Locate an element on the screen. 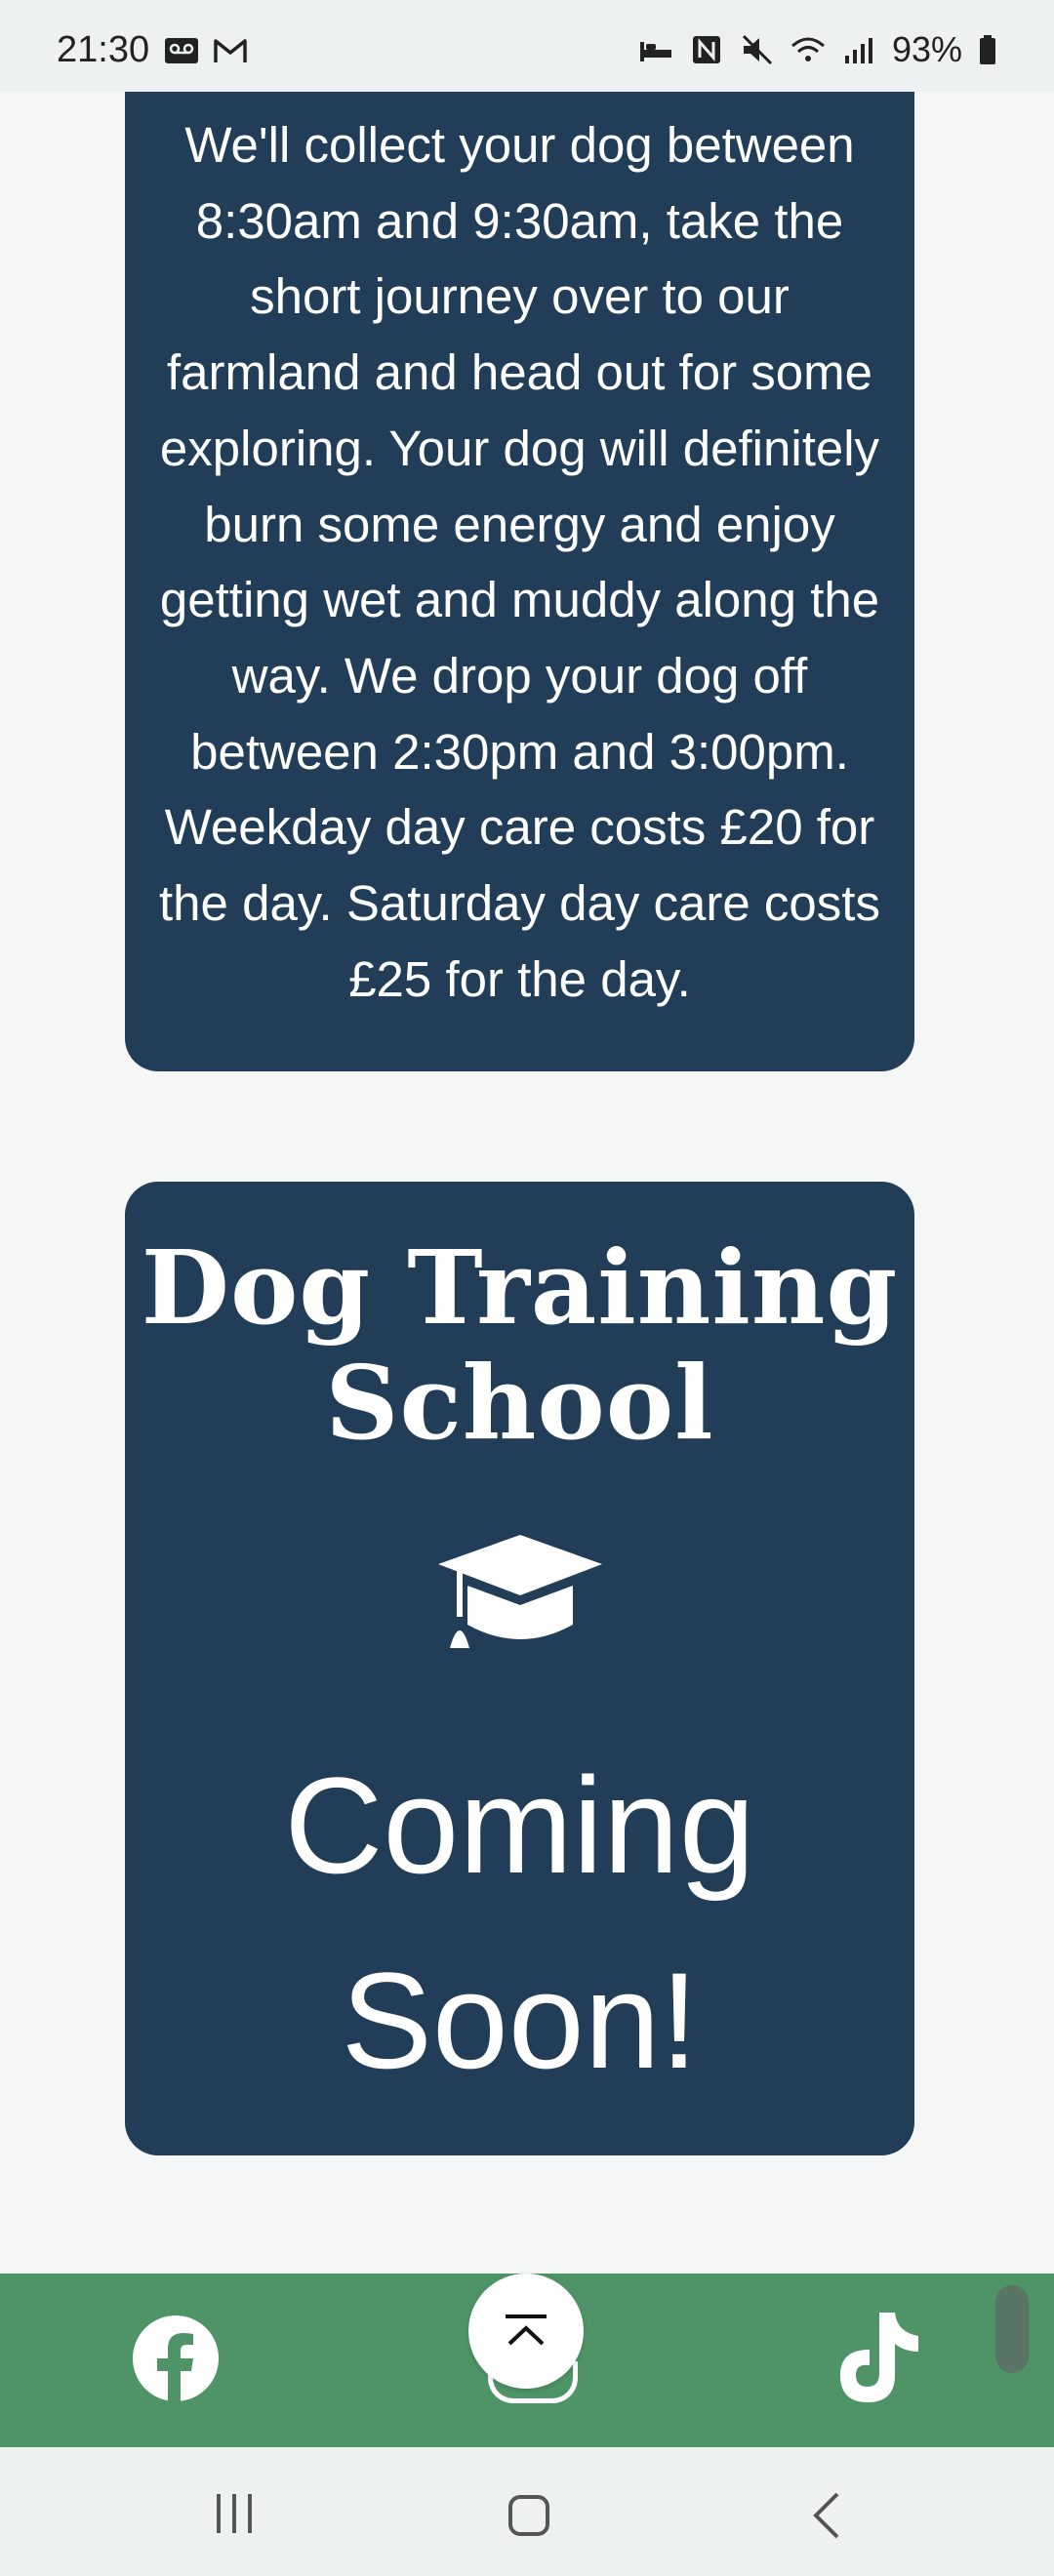 Image resolution: width=1054 pixels, height=2576 pixels. bed-icon is located at coordinates (655, 51).